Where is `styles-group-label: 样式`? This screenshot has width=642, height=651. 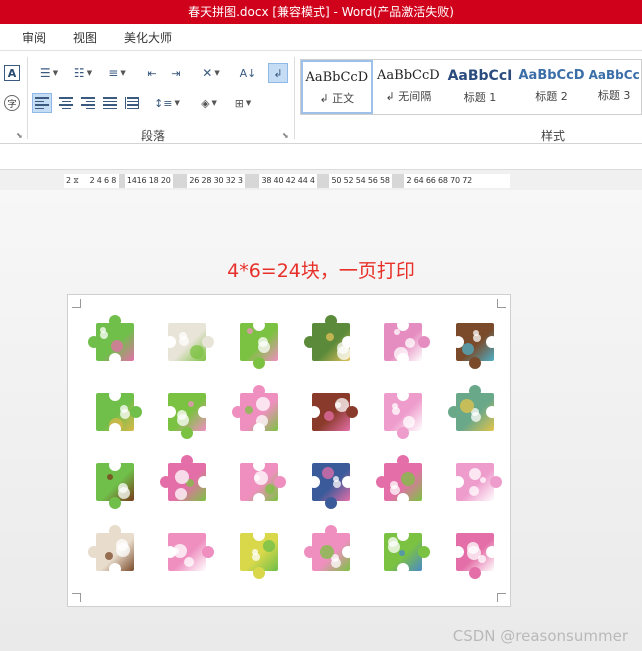 styles-group-label: 样式 is located at coordinates (553, 136).